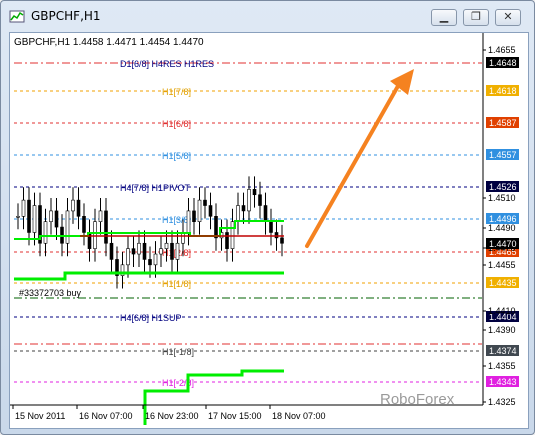  What do you see at coordinates (502, 50) in the screenshot?
I see `price-tick-label: 1.4655` at bounding box center [502, 50].